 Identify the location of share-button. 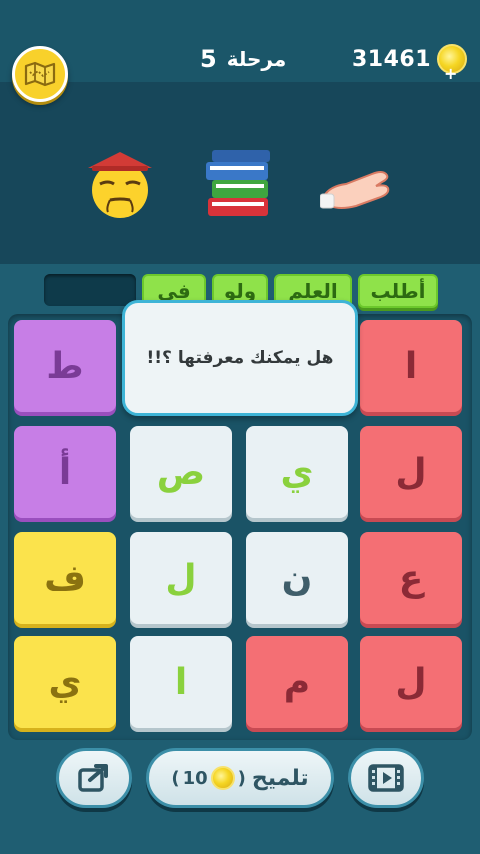
(94, 778).